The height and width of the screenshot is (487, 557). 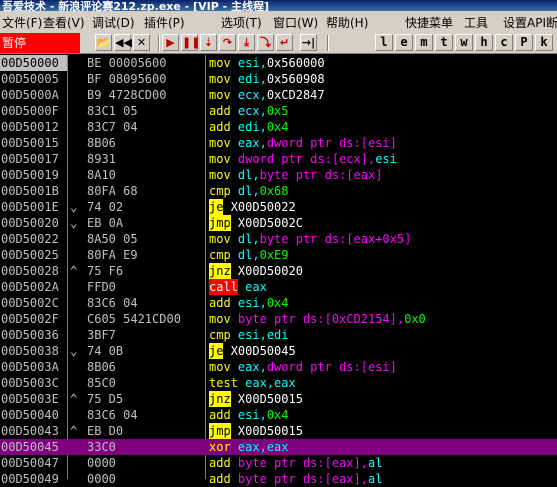 What do you see at coordinates (30, 399) in the screenshot?
I see `instruction-address: 00D5003E` at bounding box center [30, 399].